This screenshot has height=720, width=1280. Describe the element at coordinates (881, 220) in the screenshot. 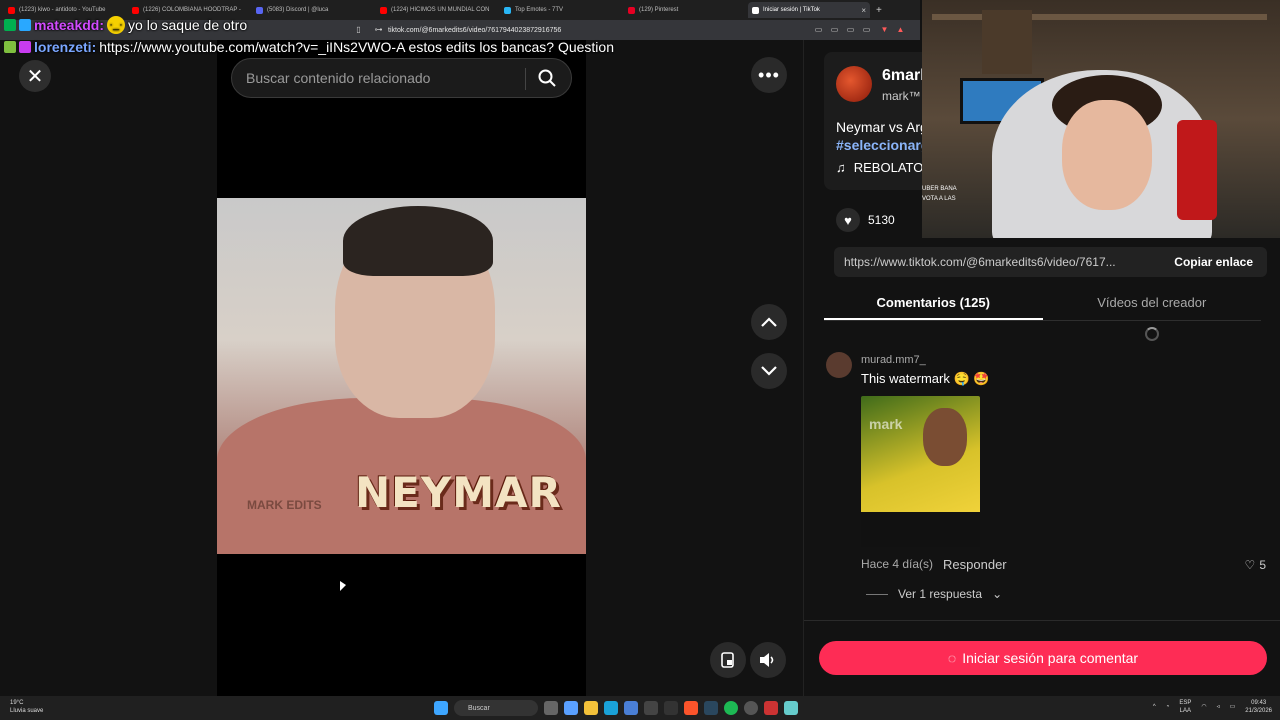

I see `like-count: 5130` at that location.